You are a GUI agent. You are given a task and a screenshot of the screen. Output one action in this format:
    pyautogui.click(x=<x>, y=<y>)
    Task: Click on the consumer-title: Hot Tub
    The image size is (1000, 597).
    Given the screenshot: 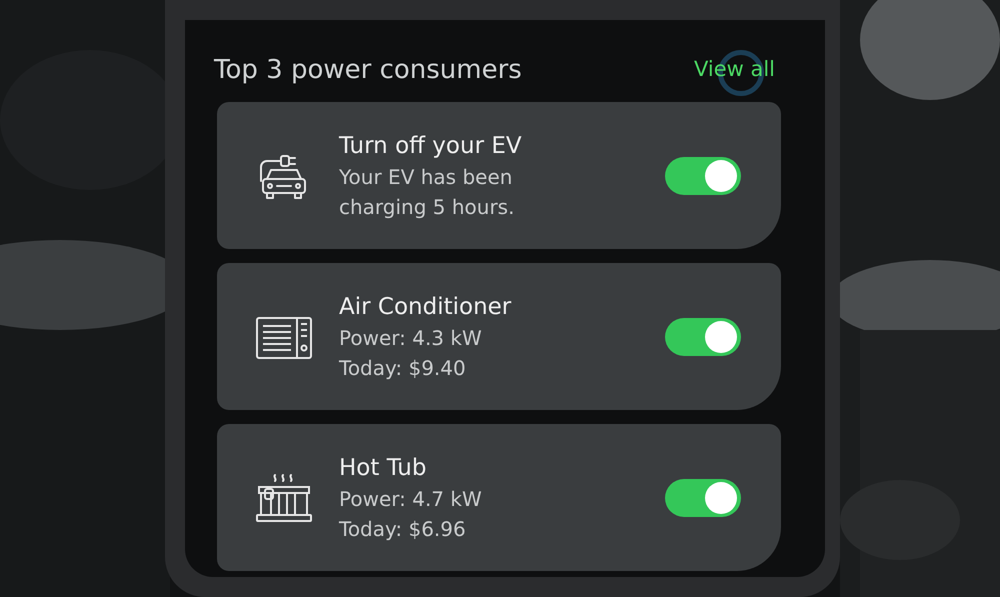 What is the action you would take?
    pyautogui.click(x=383, y=468)
    